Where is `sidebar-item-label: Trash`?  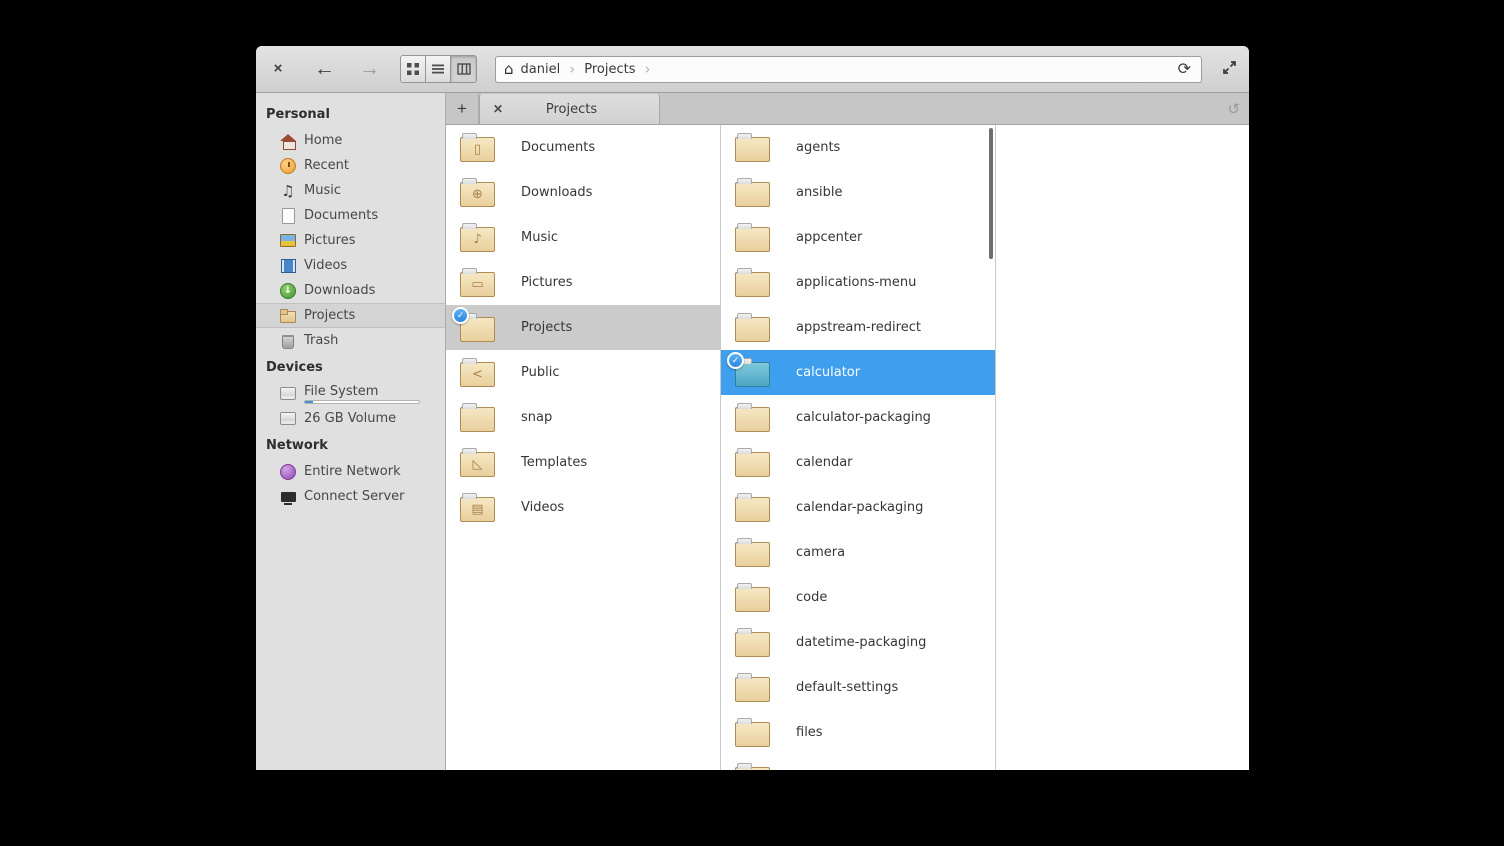 sidebar-item-label: Trash is located at coordinates (321, 340).